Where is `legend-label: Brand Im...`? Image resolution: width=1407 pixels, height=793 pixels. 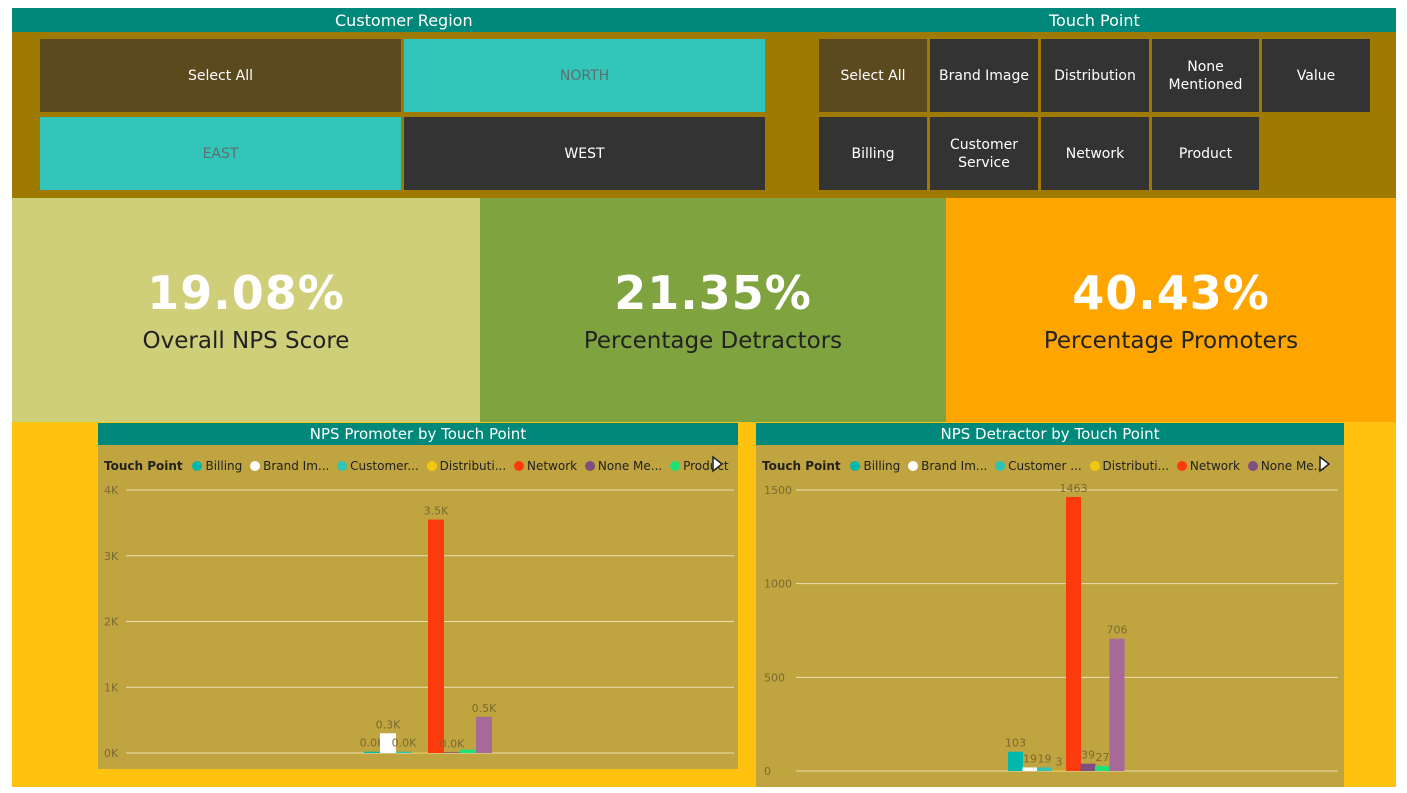 legend-label: Brand Im... is located at coordinates (296, 466).